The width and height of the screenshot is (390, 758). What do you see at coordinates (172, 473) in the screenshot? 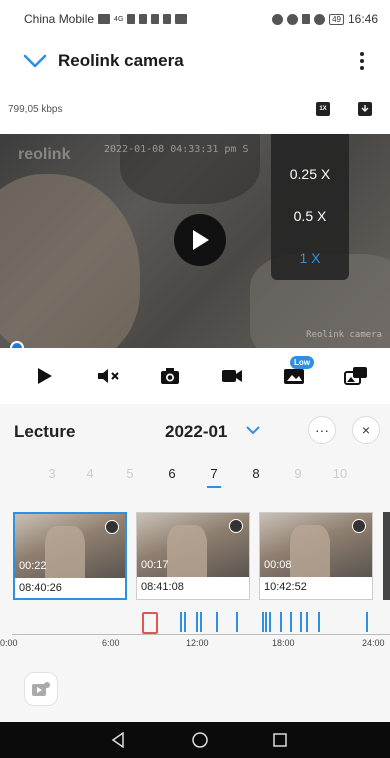
I see `day-item: 6` at bounding box center [172, 473].